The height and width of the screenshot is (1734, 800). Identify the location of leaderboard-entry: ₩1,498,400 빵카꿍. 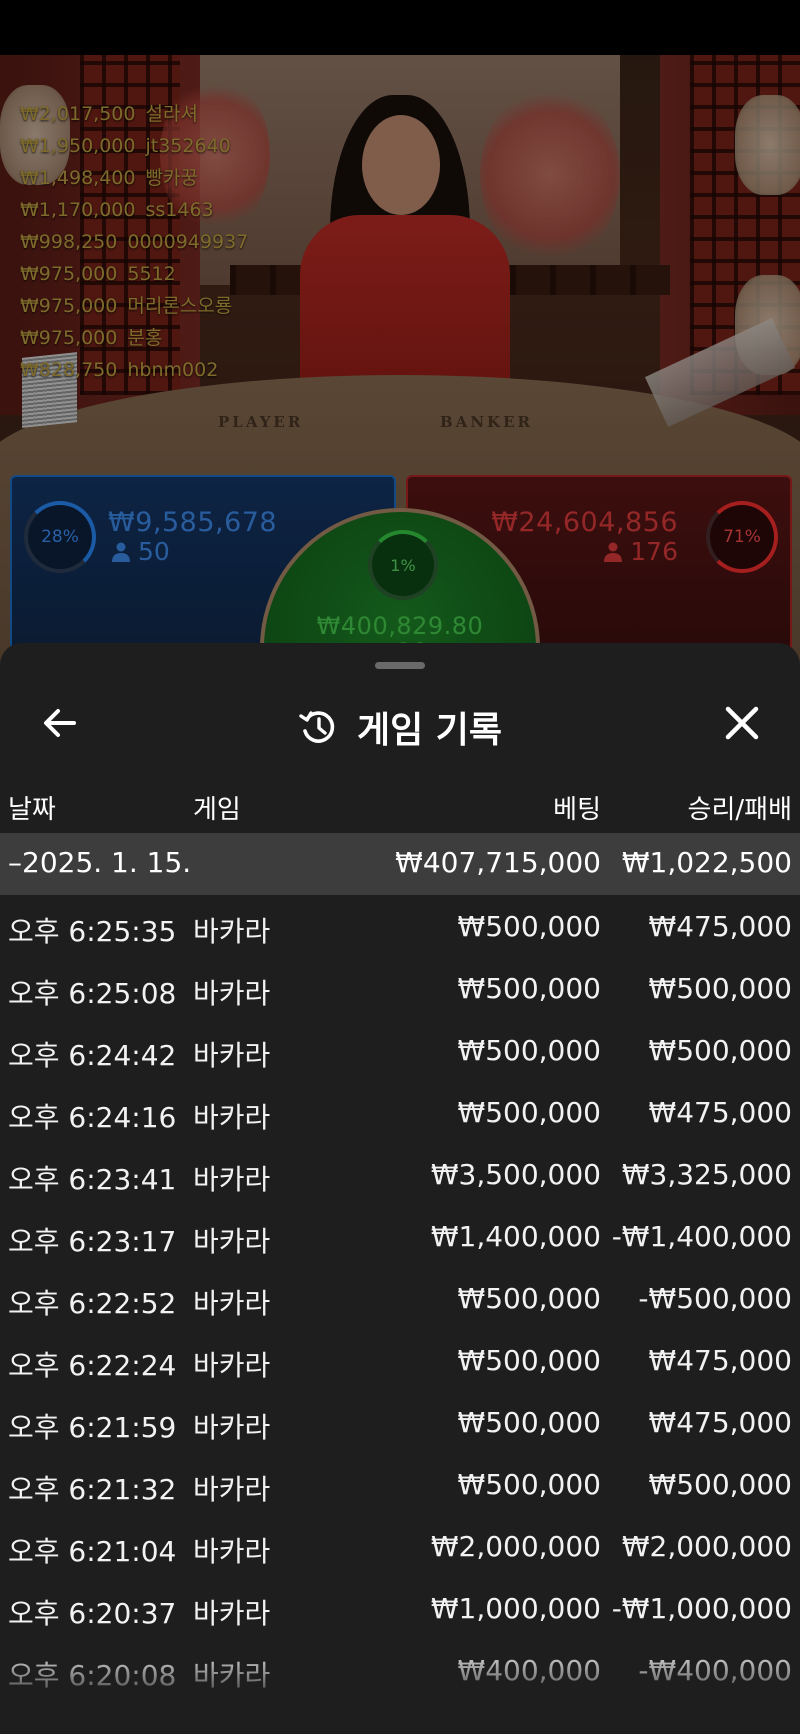
(134, 178).